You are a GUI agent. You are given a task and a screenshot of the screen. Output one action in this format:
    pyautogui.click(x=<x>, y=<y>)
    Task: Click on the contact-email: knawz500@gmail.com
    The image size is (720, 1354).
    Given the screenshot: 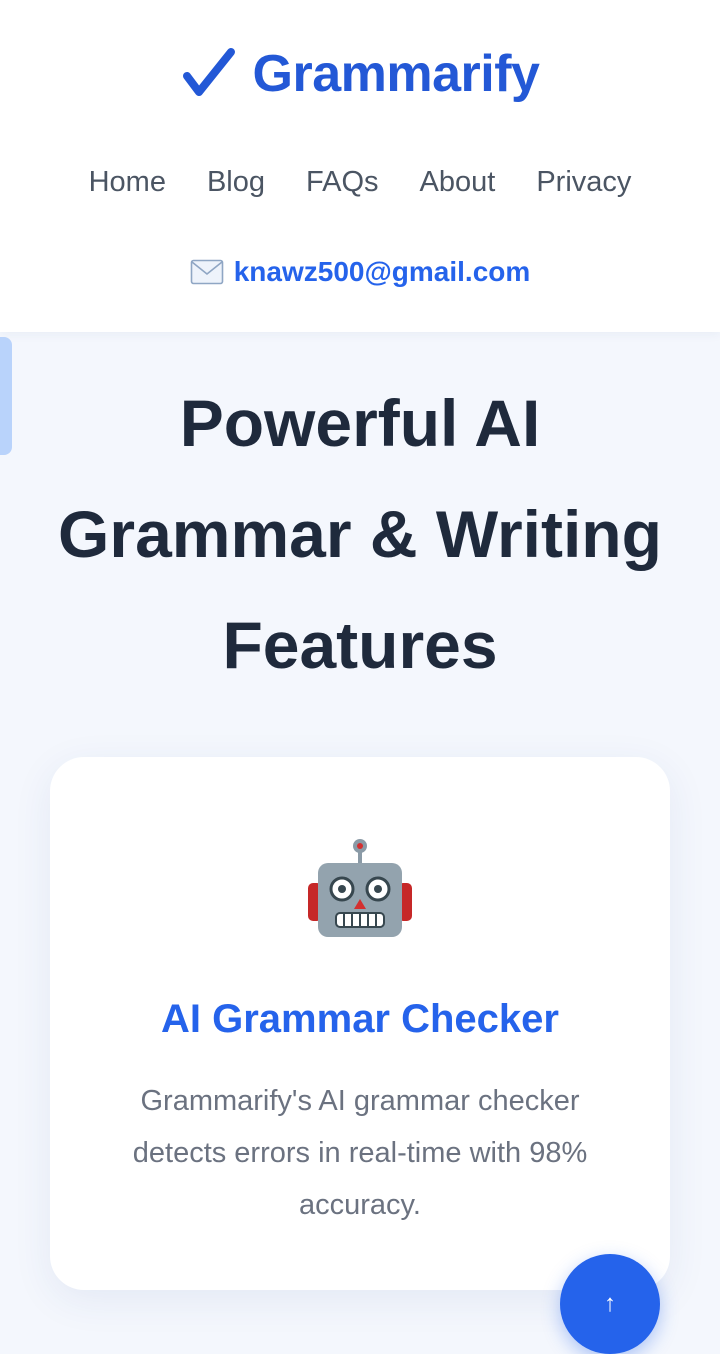 What is the action you would take?
    pyautogui.click(x=360, y=272)
    